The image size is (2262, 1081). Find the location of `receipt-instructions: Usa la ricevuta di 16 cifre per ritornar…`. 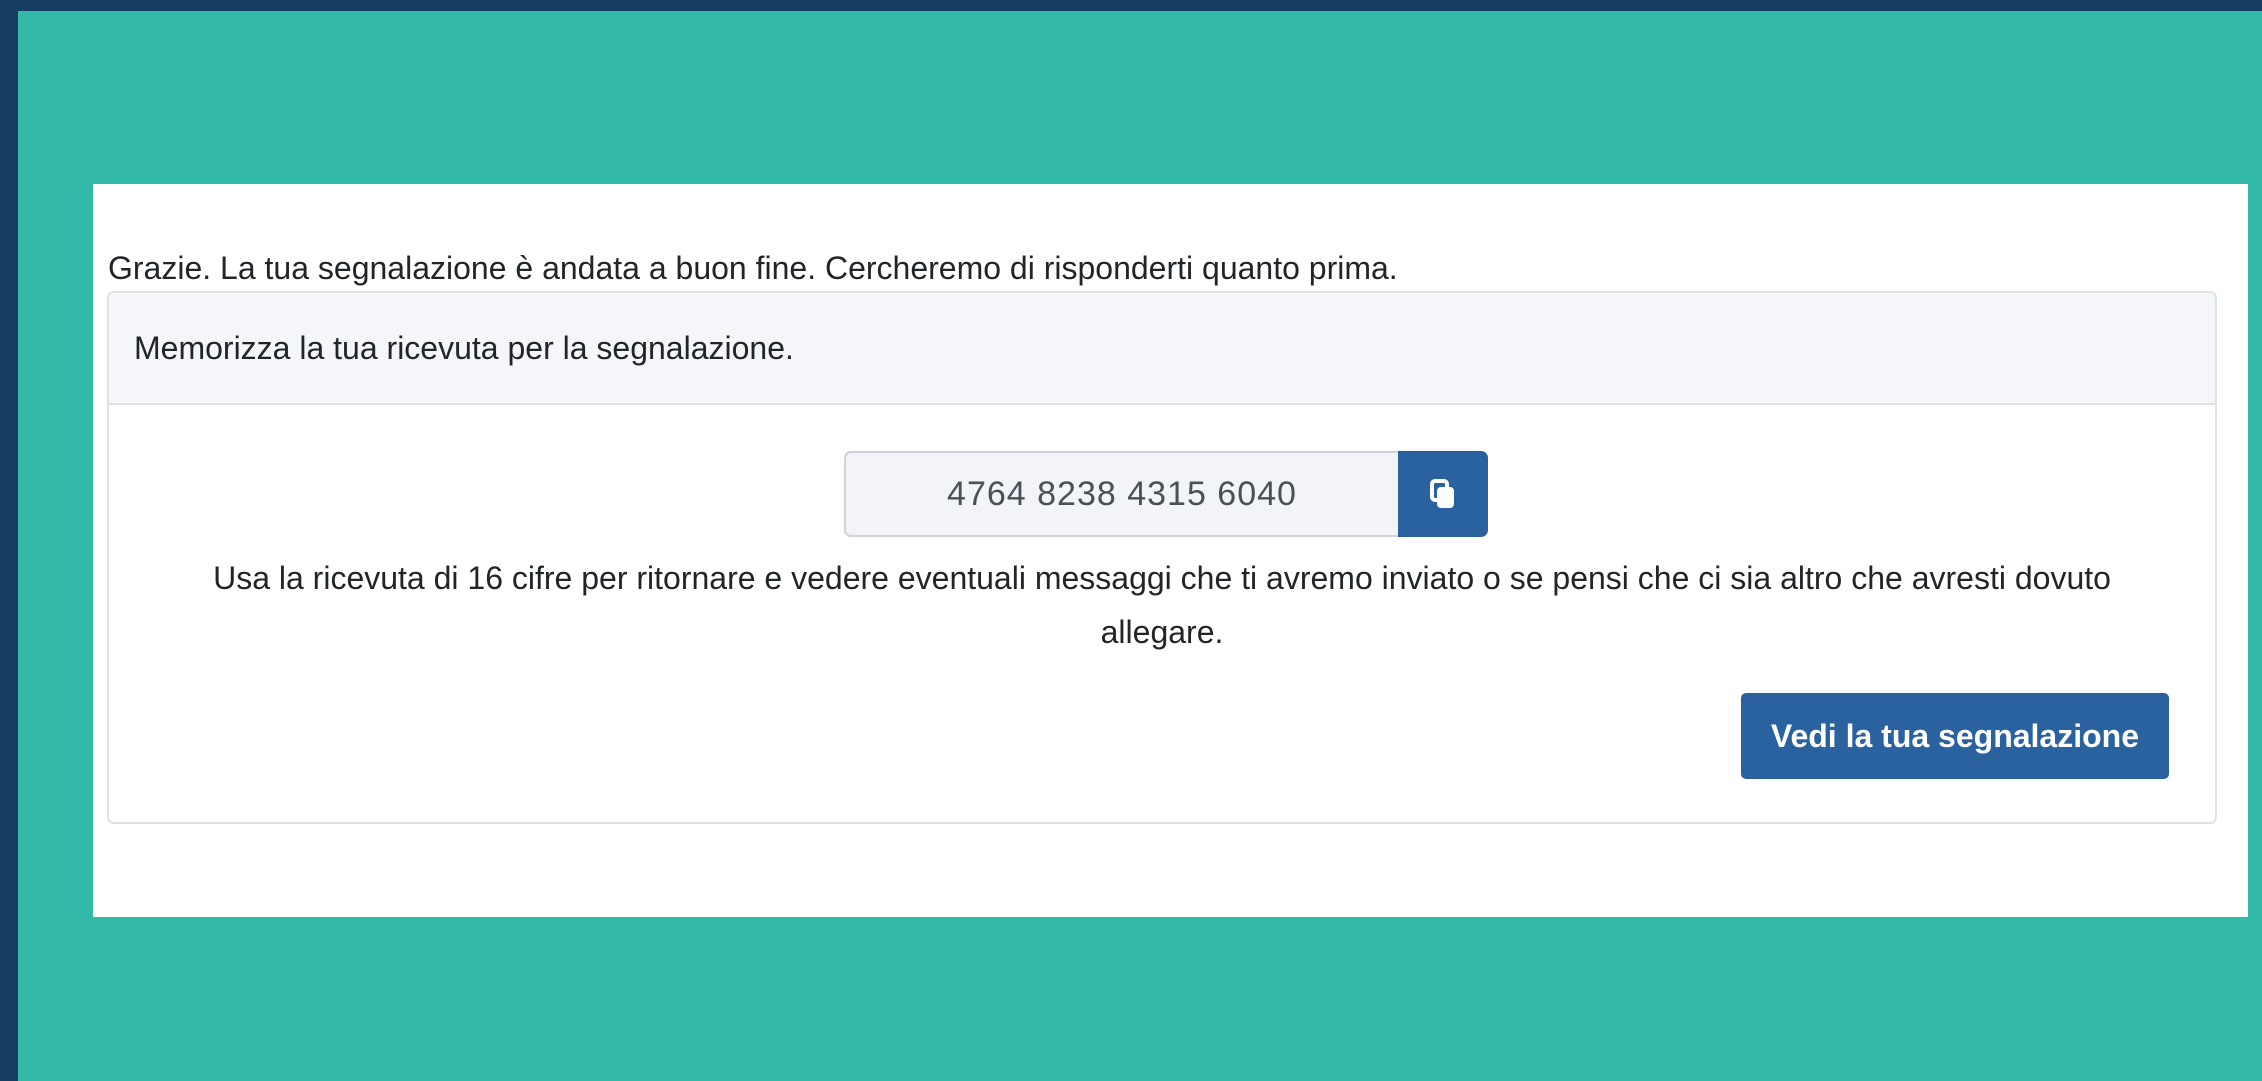

receipt-instructions: Usa la ricevuta di 16 cifre per ritornar… is located at coordinates (1162, 605).